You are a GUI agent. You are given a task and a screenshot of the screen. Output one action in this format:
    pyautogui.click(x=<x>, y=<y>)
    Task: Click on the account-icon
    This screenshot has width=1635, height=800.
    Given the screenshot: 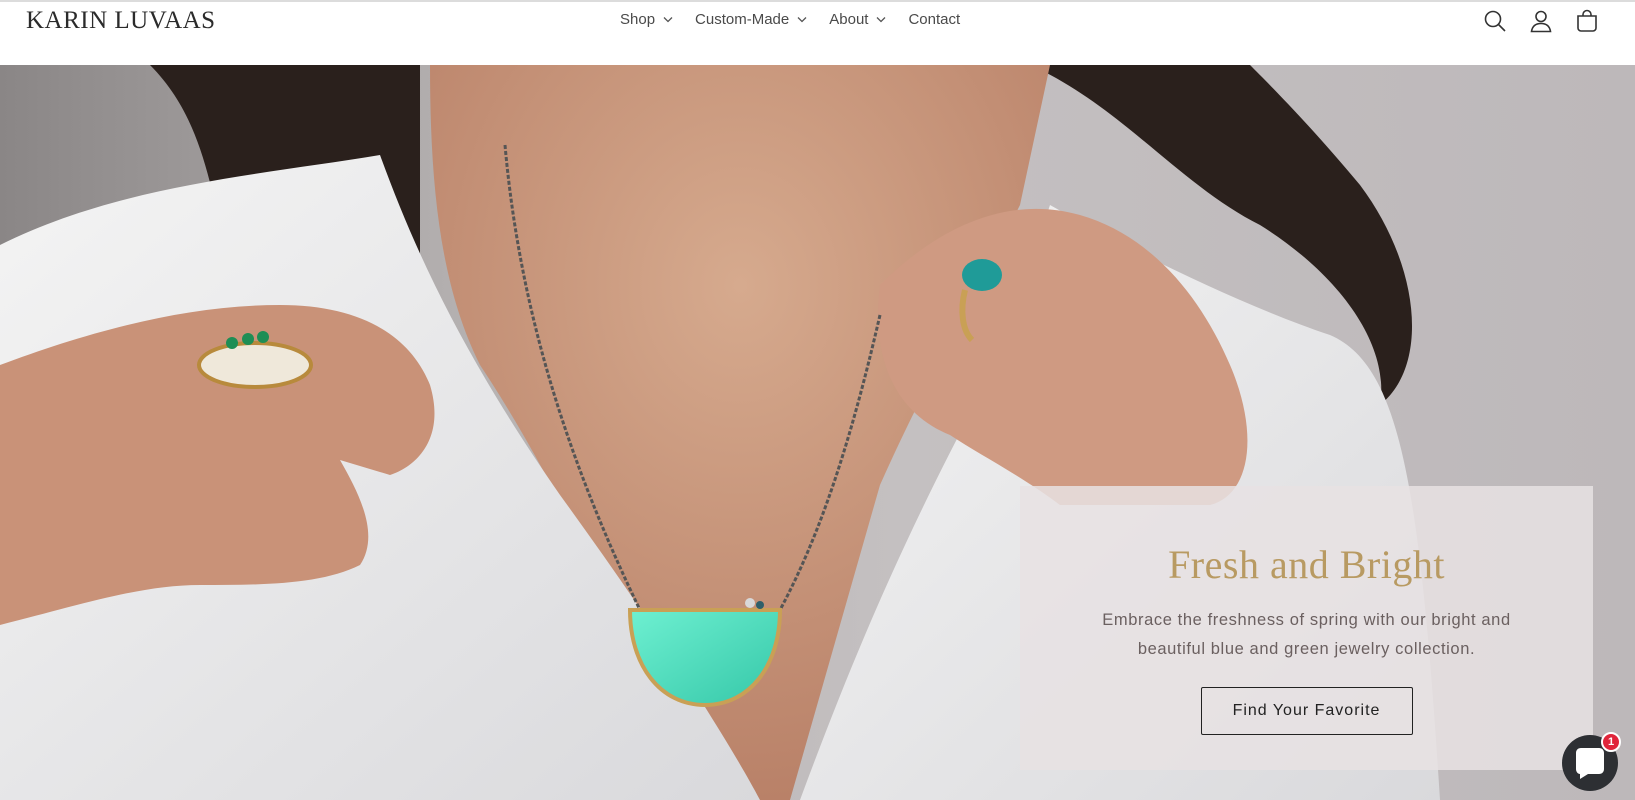 What is the action you would take?
    pyautogui.click(x=1541, y=21)
    